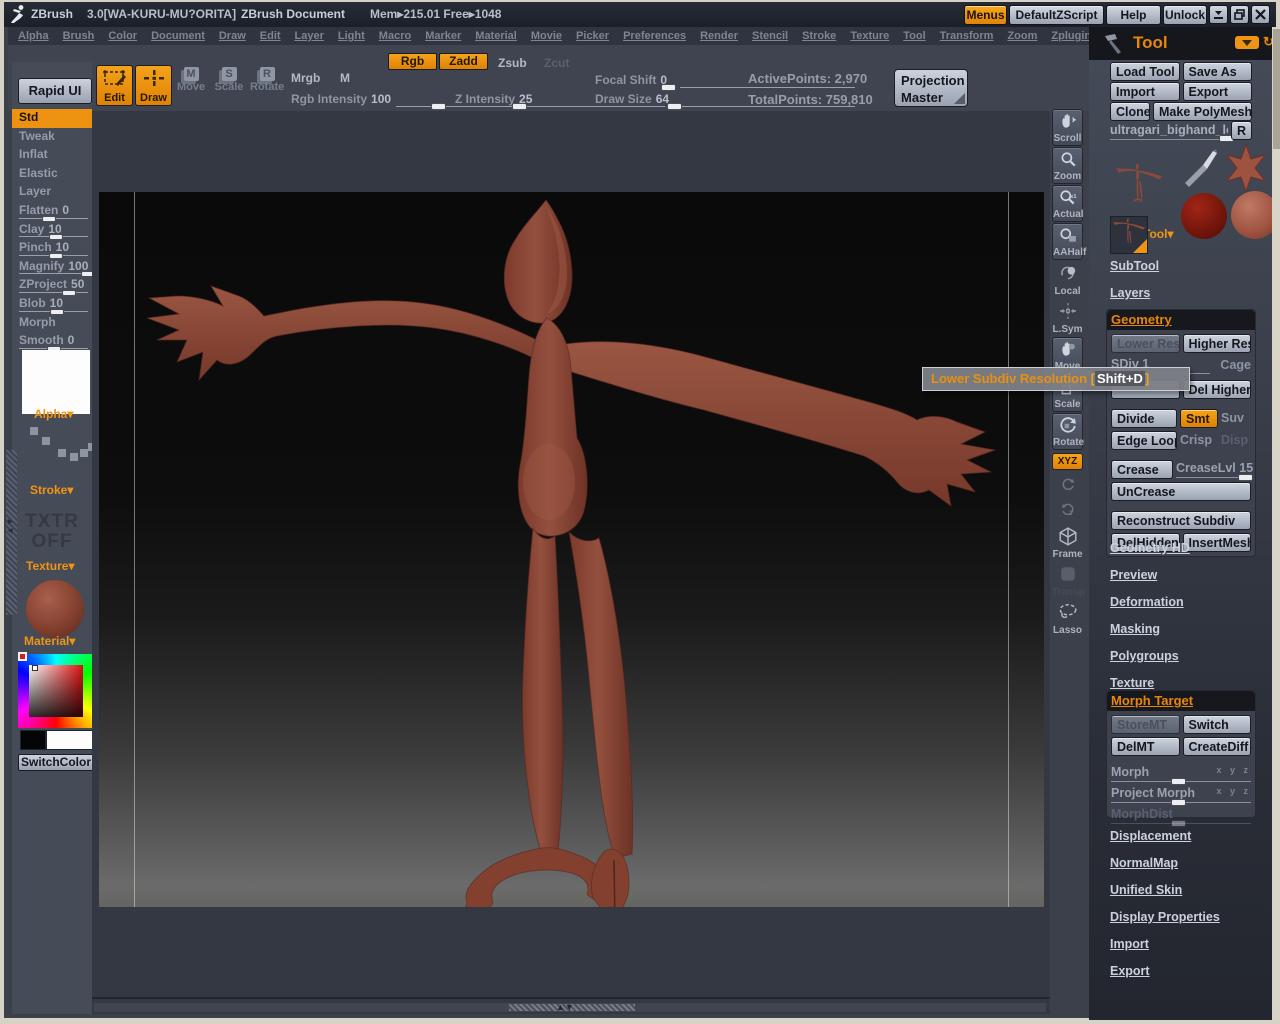  What do you see at coordinates (1145, 724) in the screenshot?
I see `store-mt-button: StoreMT` at bounding box center [1145, 724].